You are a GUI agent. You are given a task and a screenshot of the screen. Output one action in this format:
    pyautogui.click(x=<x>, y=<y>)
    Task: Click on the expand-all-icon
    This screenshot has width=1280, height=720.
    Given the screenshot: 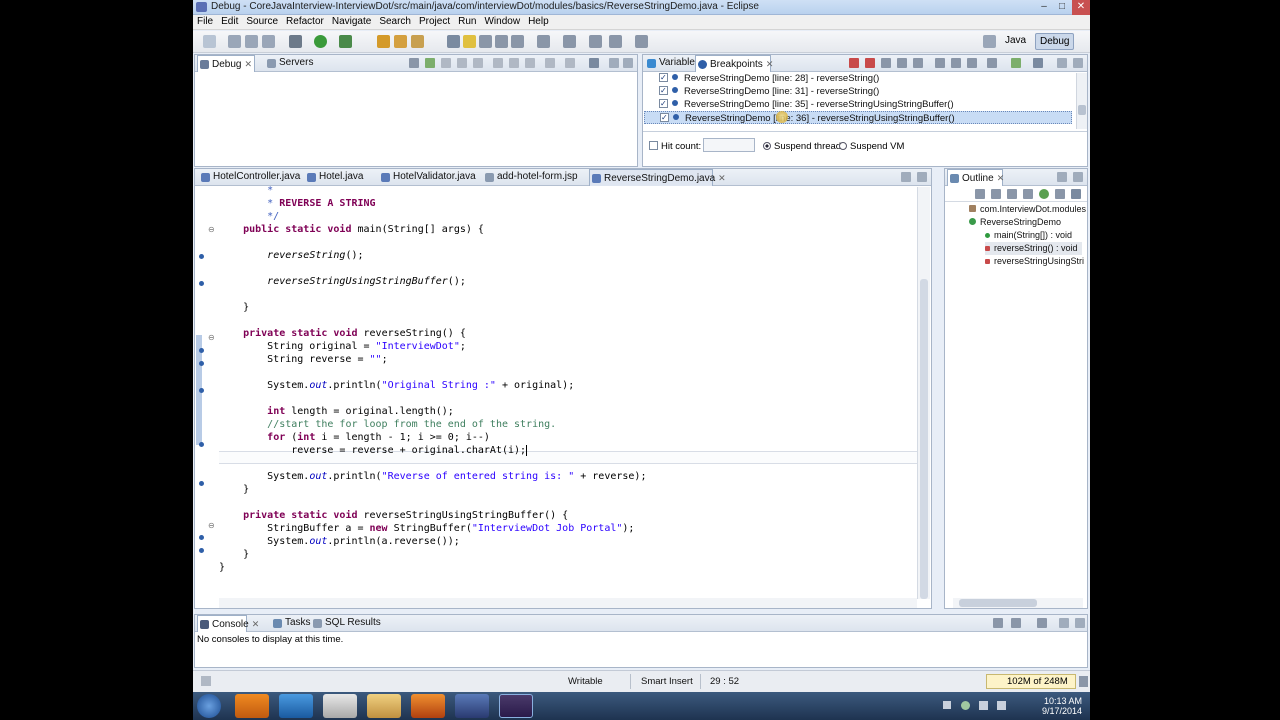 What is the action you would take?
    pyautogui.click(x=940, y=63)
    